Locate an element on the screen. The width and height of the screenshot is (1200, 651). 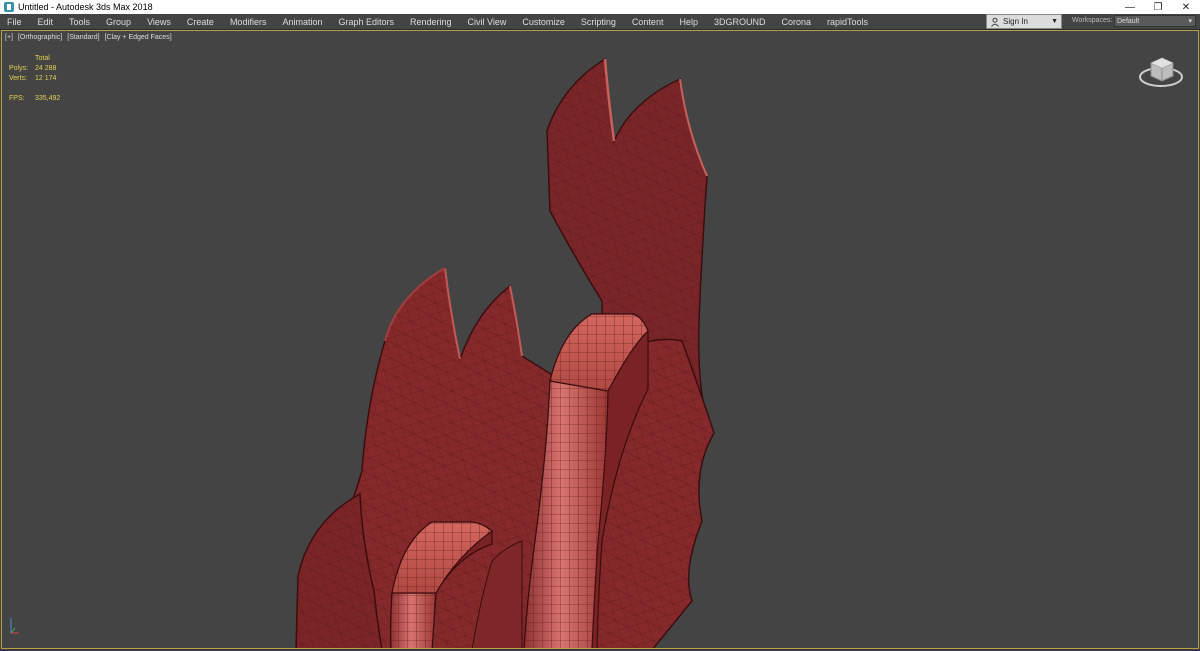
window-title: Untitled - Autodesk 3ds Max 2018 is located at coordinates (85, 7).